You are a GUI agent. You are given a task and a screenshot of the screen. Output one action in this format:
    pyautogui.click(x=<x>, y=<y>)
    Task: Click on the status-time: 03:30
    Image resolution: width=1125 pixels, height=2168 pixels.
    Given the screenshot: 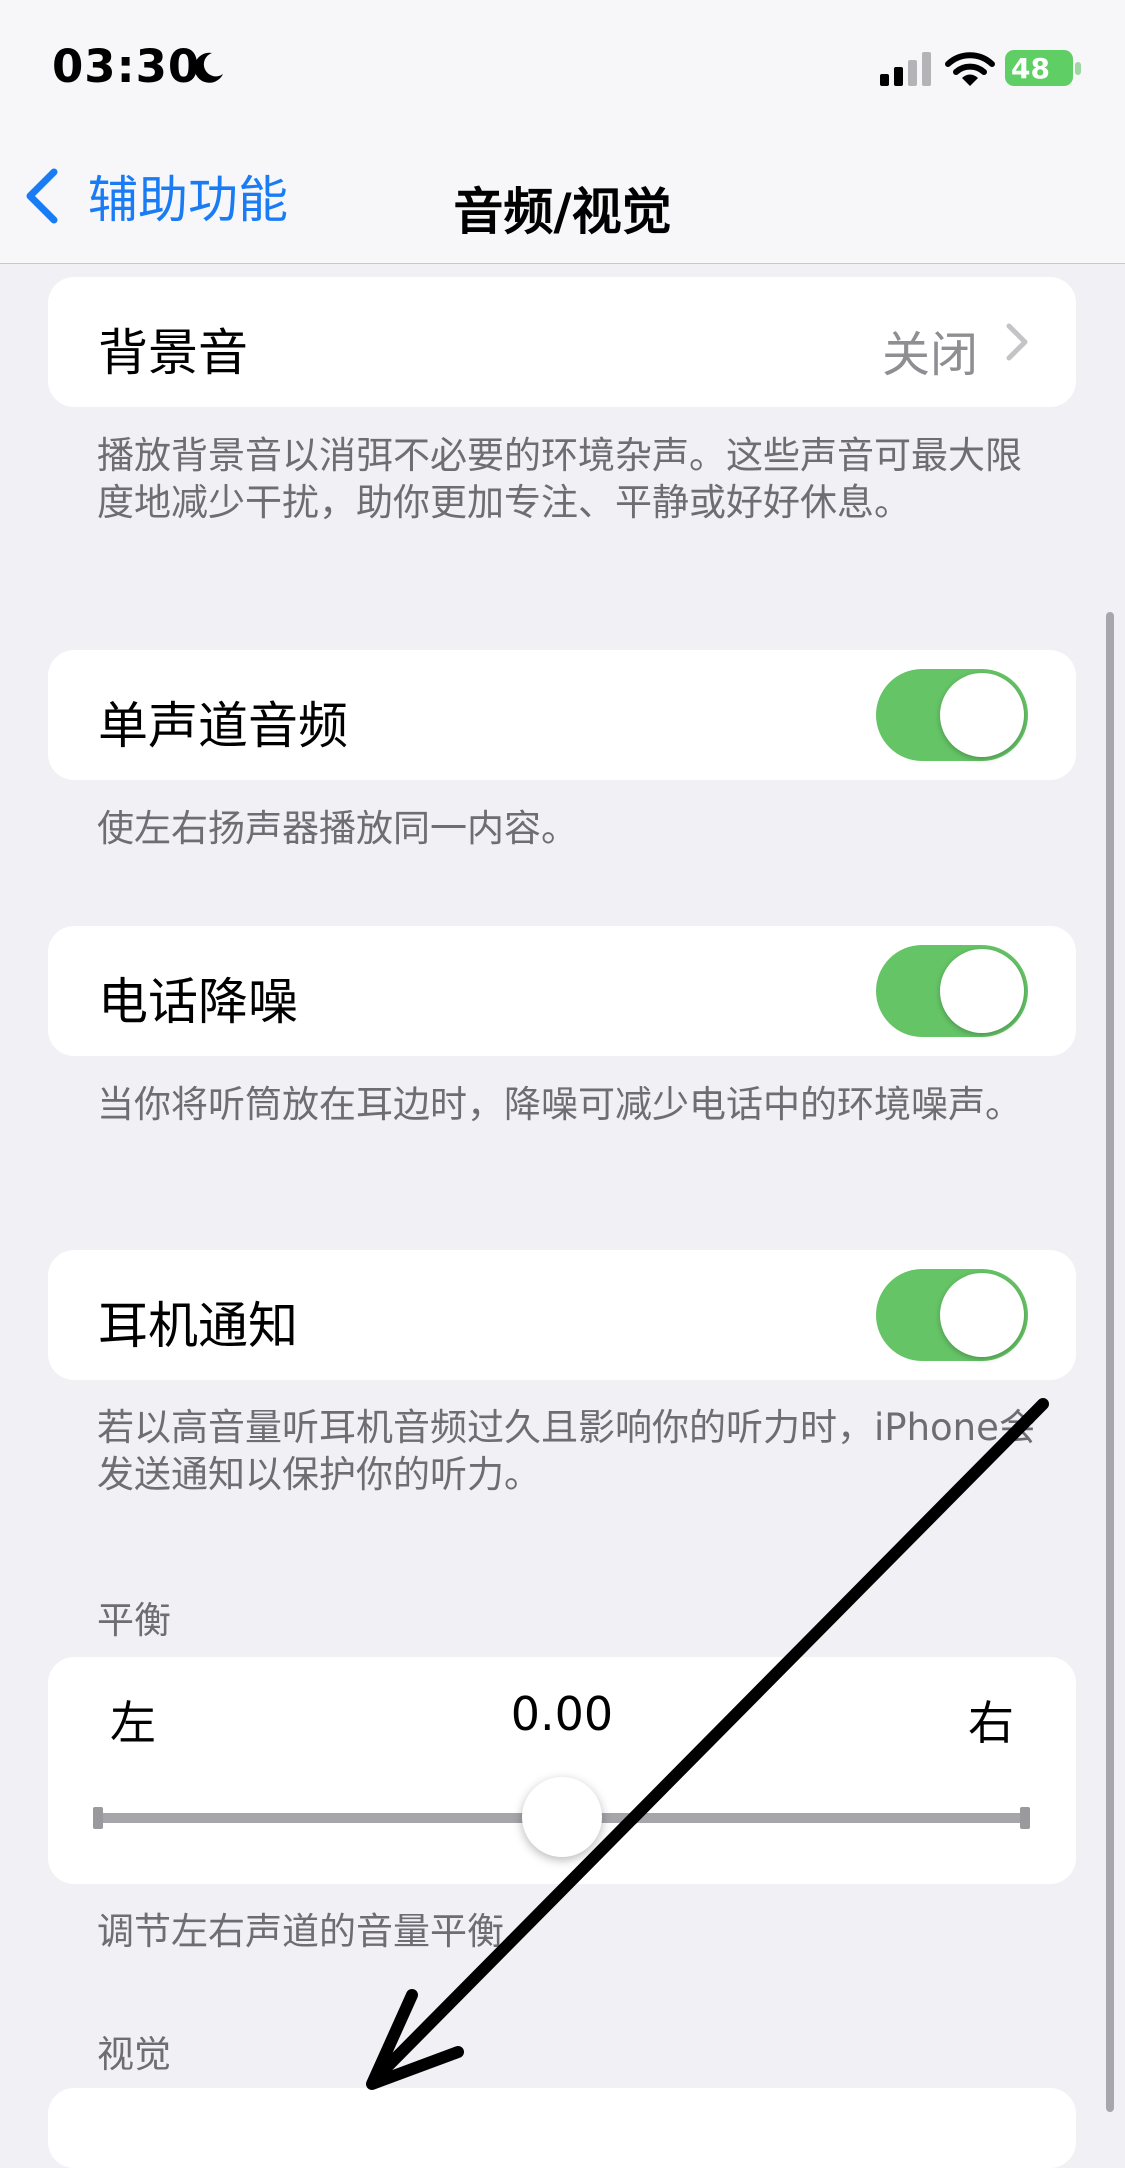 What is the action you would take?
    pyautogui.click(x=126, y=66)
    